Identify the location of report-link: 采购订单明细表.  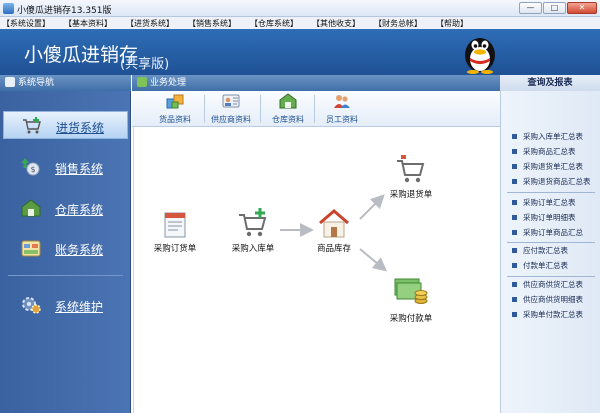
(554, 217).